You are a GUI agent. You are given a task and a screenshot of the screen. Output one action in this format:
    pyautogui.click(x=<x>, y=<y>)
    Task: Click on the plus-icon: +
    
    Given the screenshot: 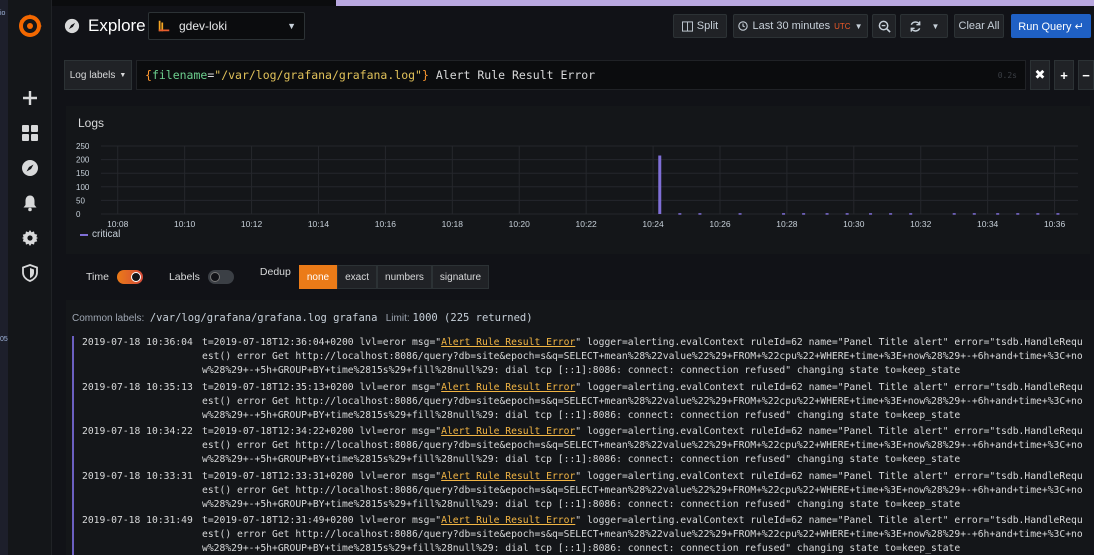 What is the action you would take?
    pyautogui.click(x=1064, y=75)
    